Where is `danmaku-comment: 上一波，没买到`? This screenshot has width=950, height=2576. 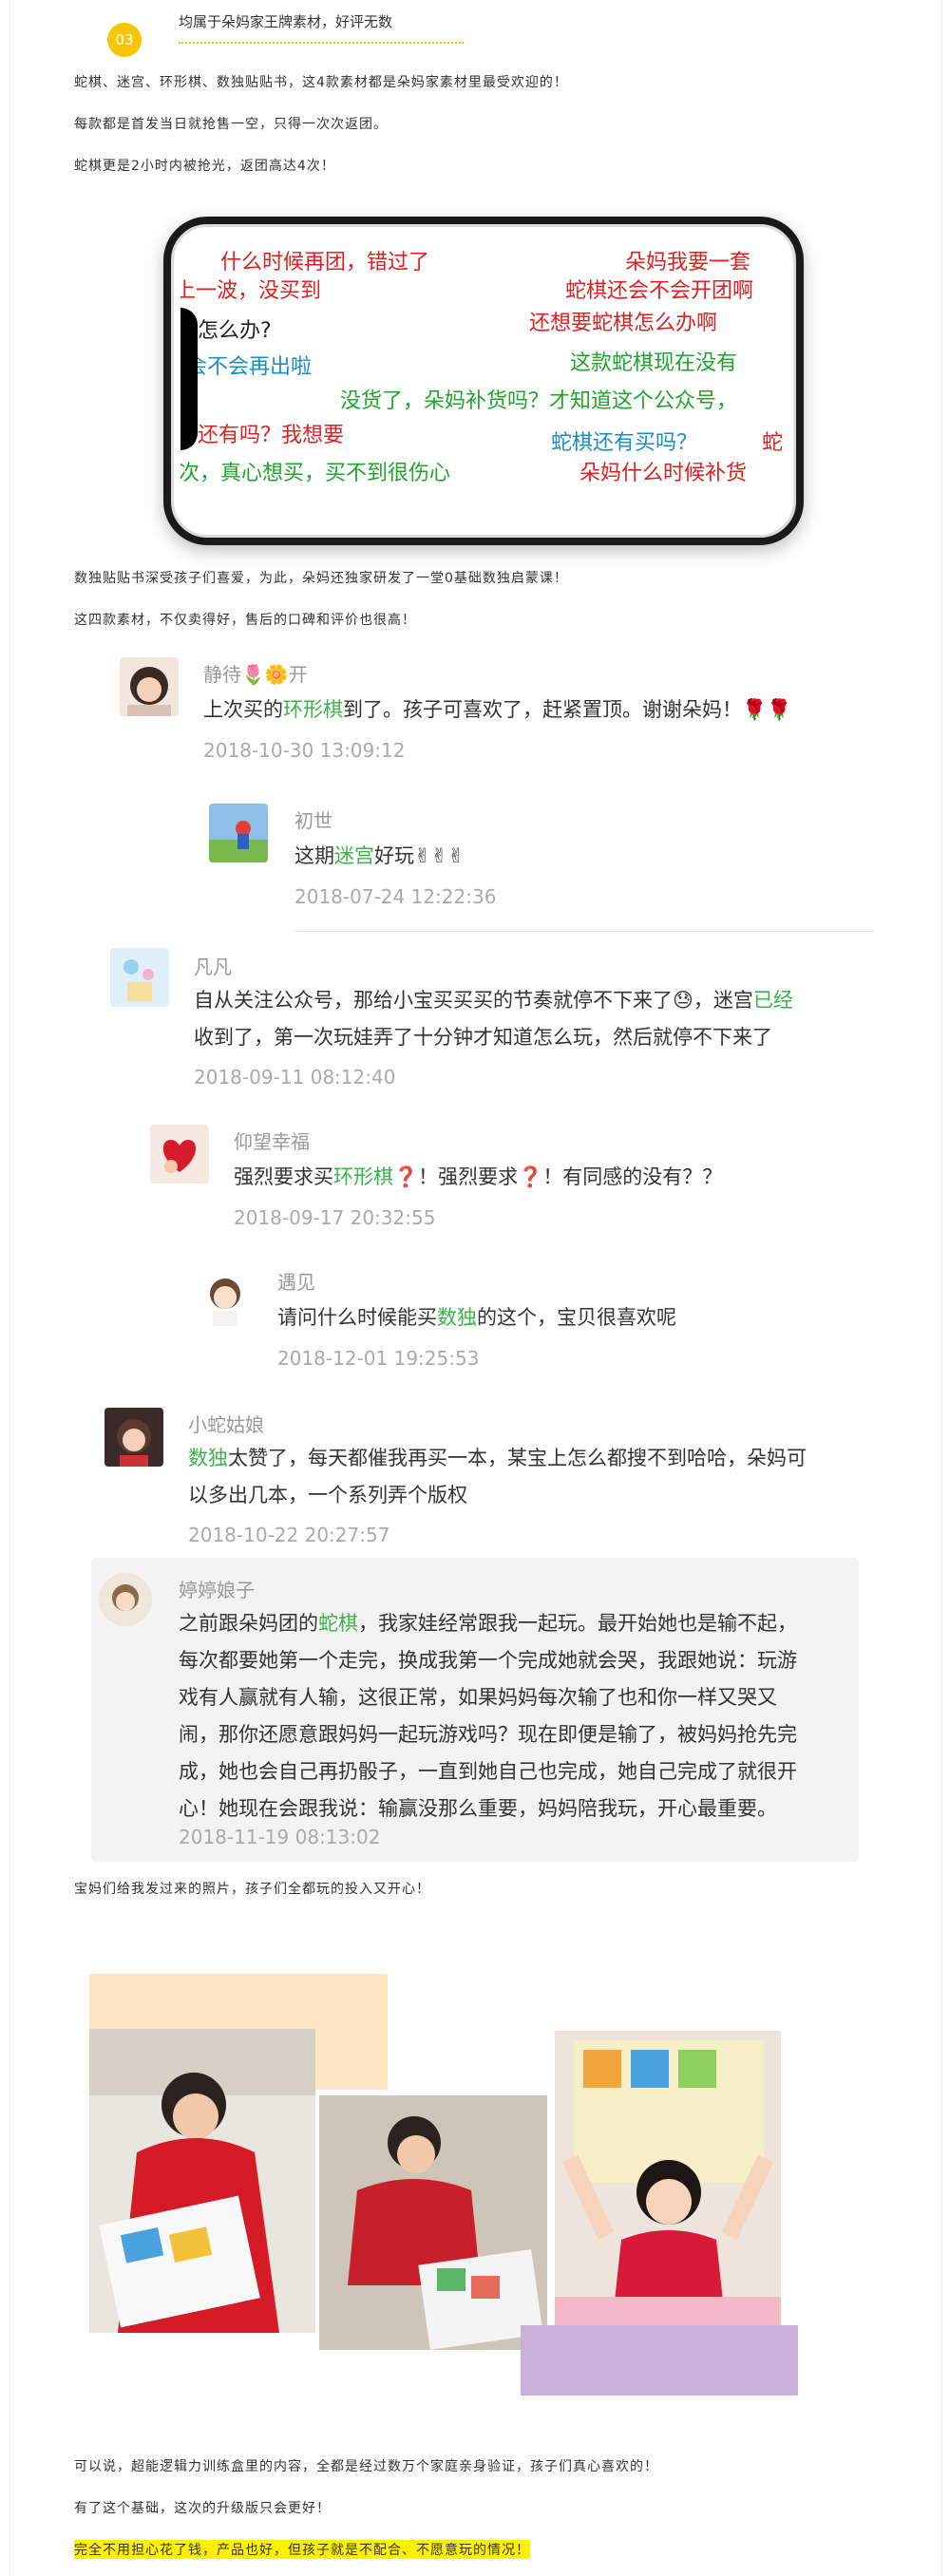
danmaku-comment: 上一波，没买到 is located at coordinates (251, 291).